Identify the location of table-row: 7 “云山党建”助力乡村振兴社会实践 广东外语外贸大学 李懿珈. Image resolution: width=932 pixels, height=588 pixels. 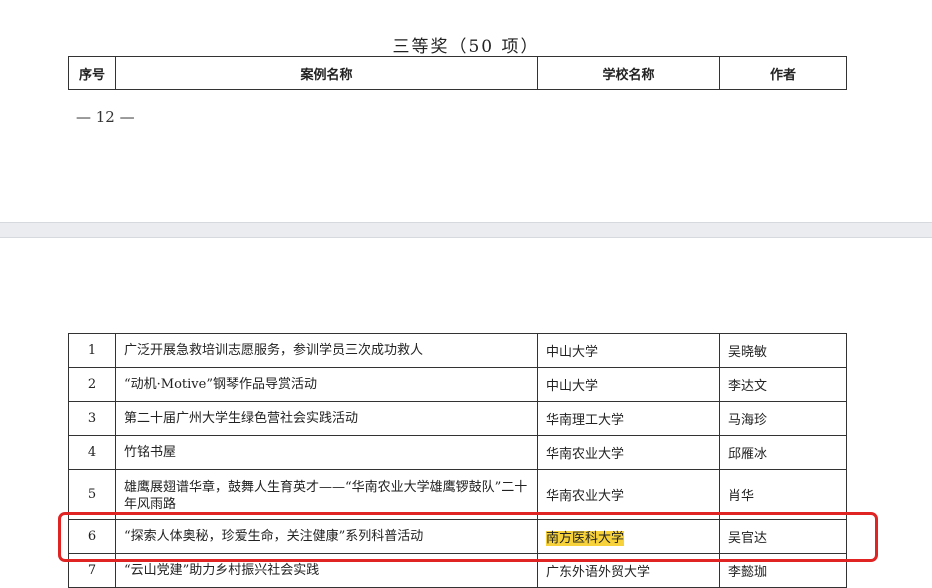
(457, 570).